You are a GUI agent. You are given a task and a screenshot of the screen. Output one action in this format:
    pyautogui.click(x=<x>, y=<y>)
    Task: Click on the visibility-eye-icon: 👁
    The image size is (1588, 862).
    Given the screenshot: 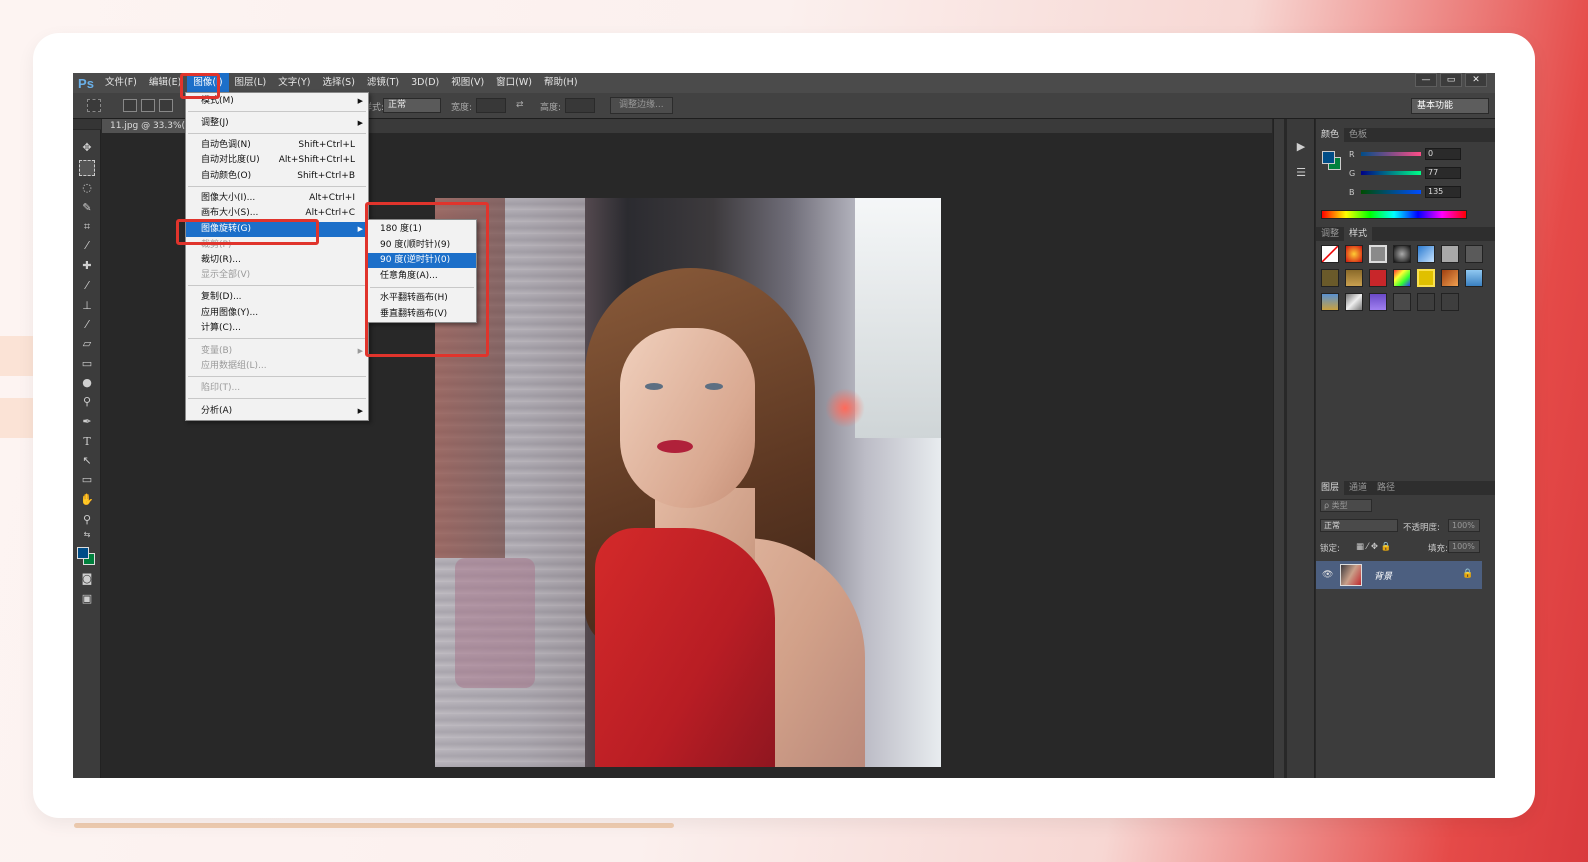 What is the action you would take?
    pyautogui.click(x=1327, y=575)
    